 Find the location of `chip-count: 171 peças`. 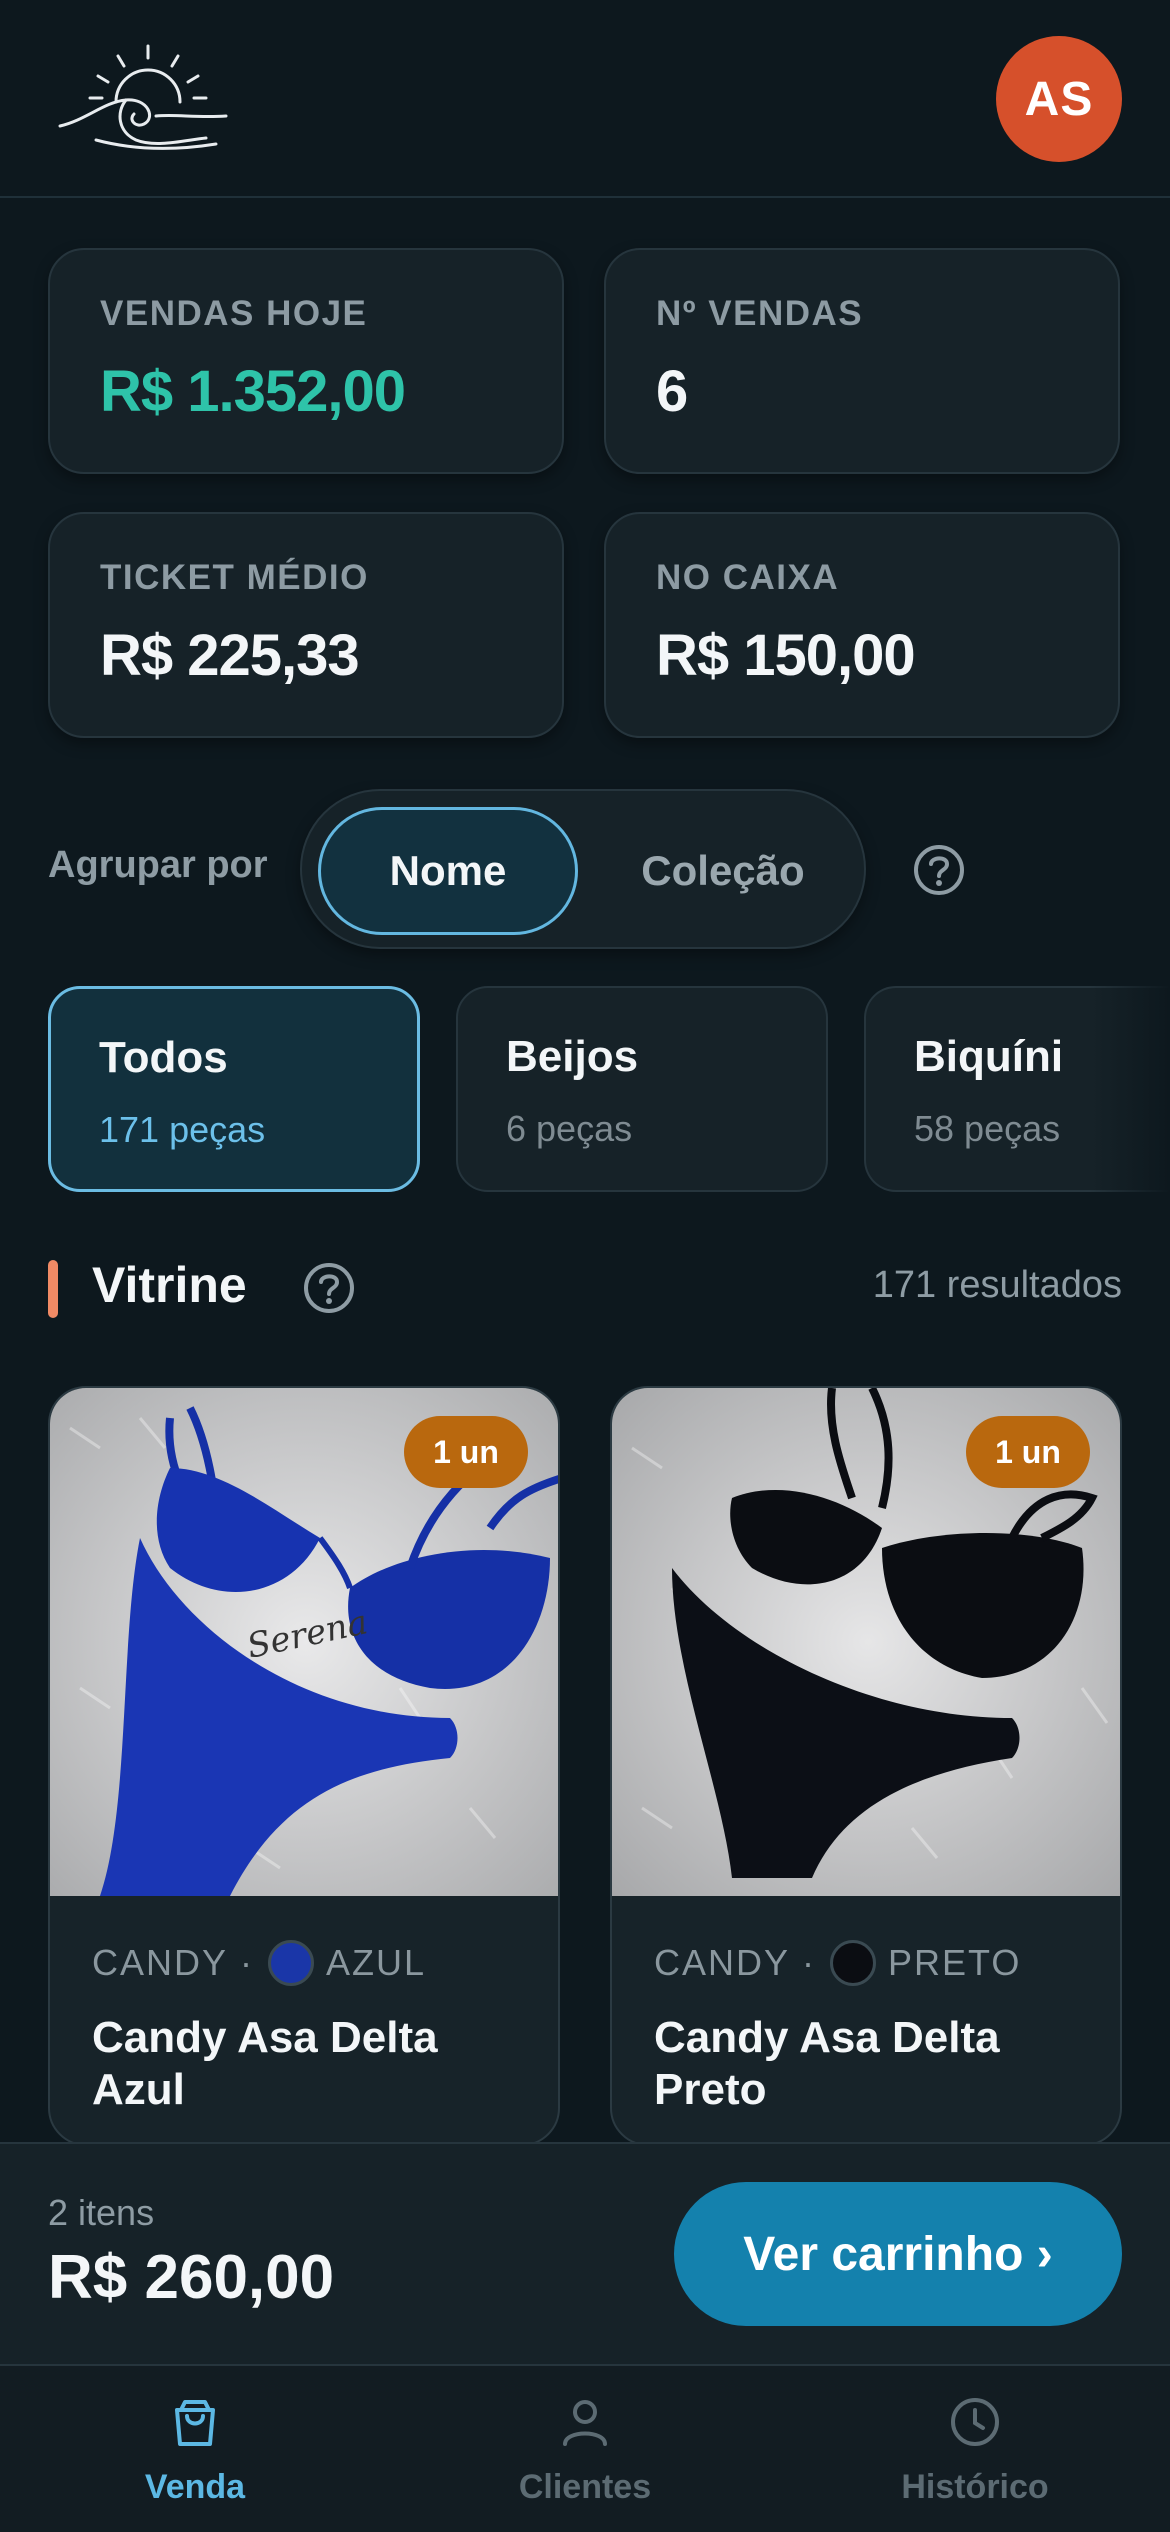

chip-count: 171 peças is located at coordinates (182, 1129).